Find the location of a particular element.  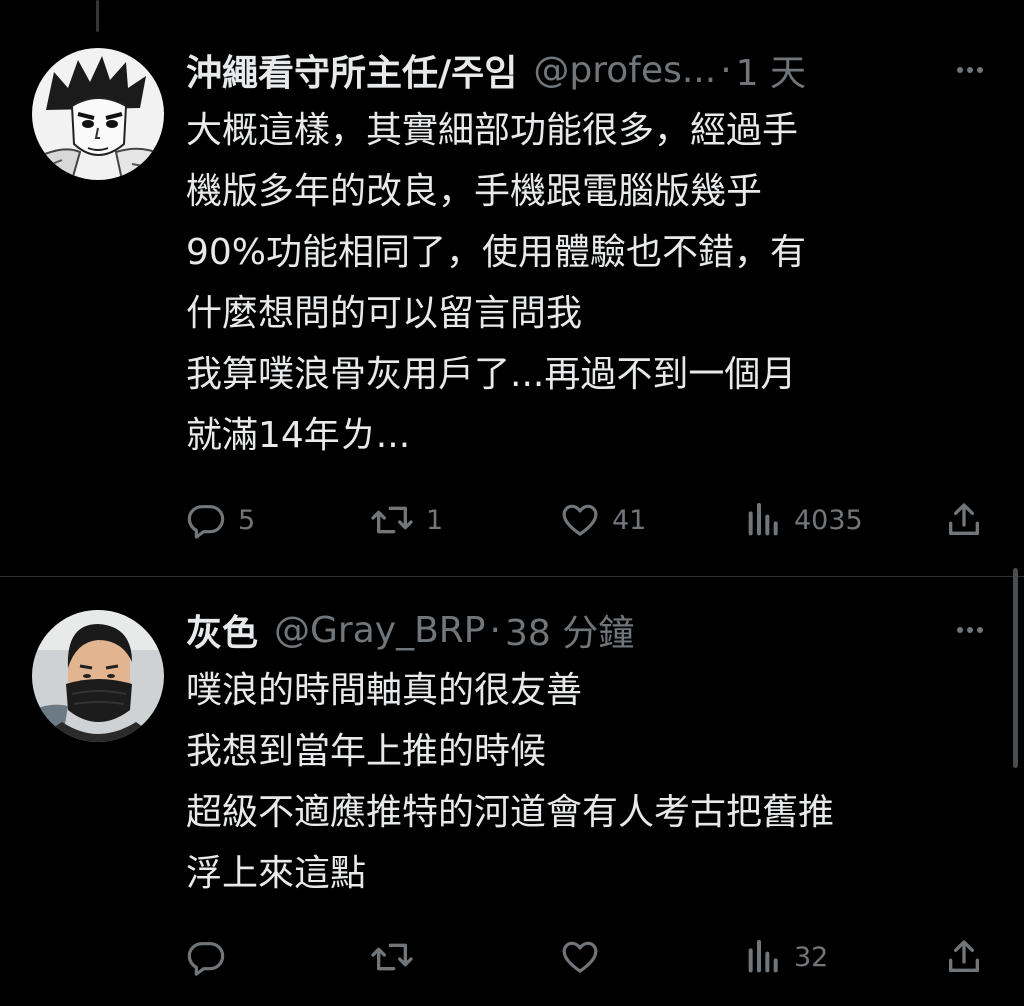

retweet-button: 1 is located at coordinates (406, 520).